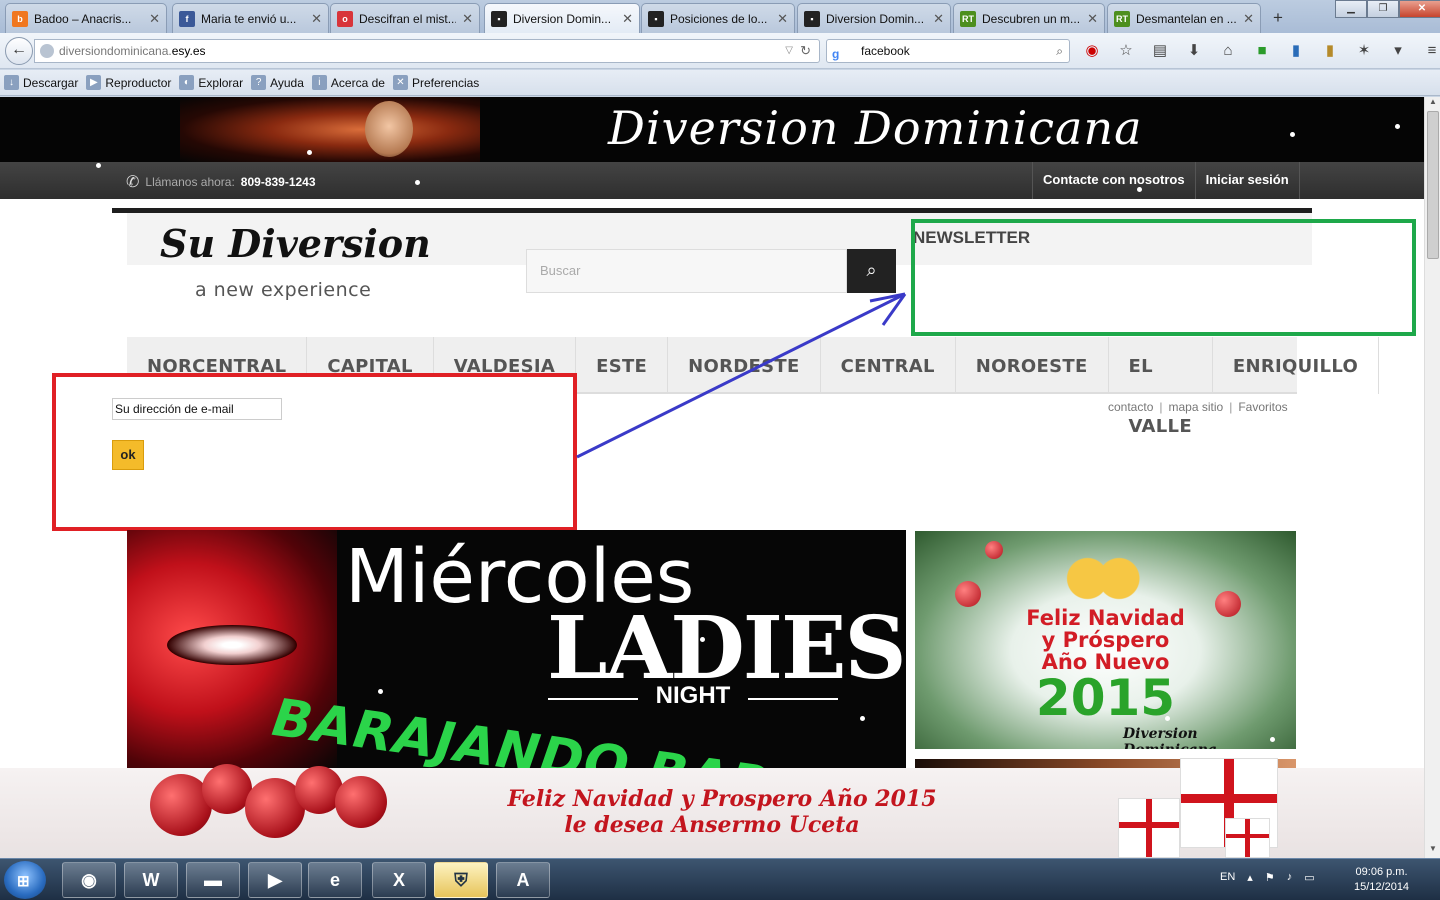 The image size is (1440, 900). What do you see at coordinates (1364, 51) in the screenshot?
I see `extension-icon: ✶` at bounding box center [1364, 51].